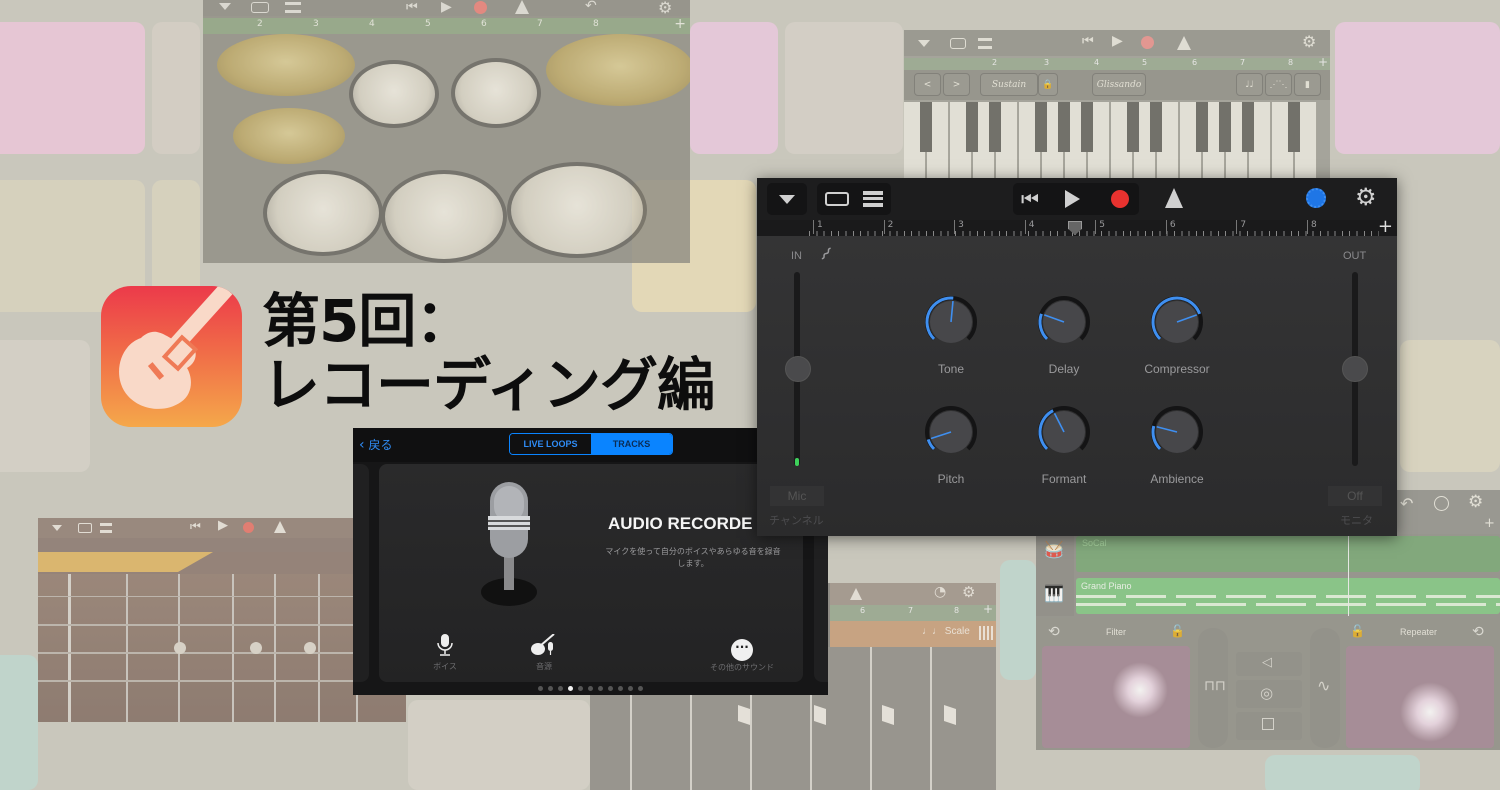 The width and height of the screenshot is (1500, 790). Describe the element at coordinates (1054, 593) in the screenshot. I see `piano-track-icon: 🎹` at that location.